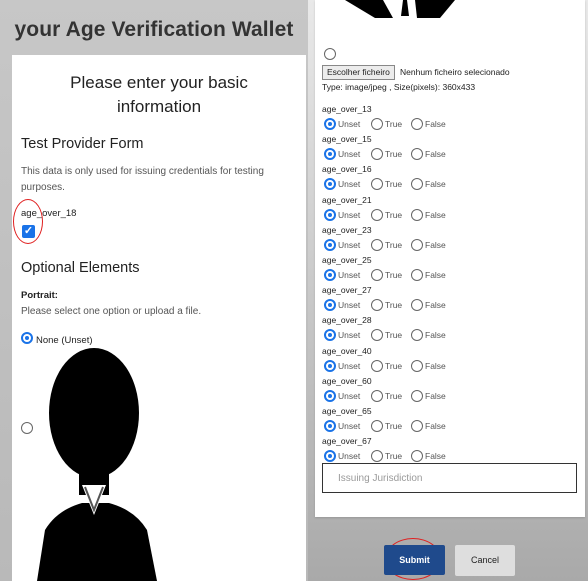 This screenshot has height=581, width=588. I want to click on age-field-label: age_over_65, so click(347, 411).